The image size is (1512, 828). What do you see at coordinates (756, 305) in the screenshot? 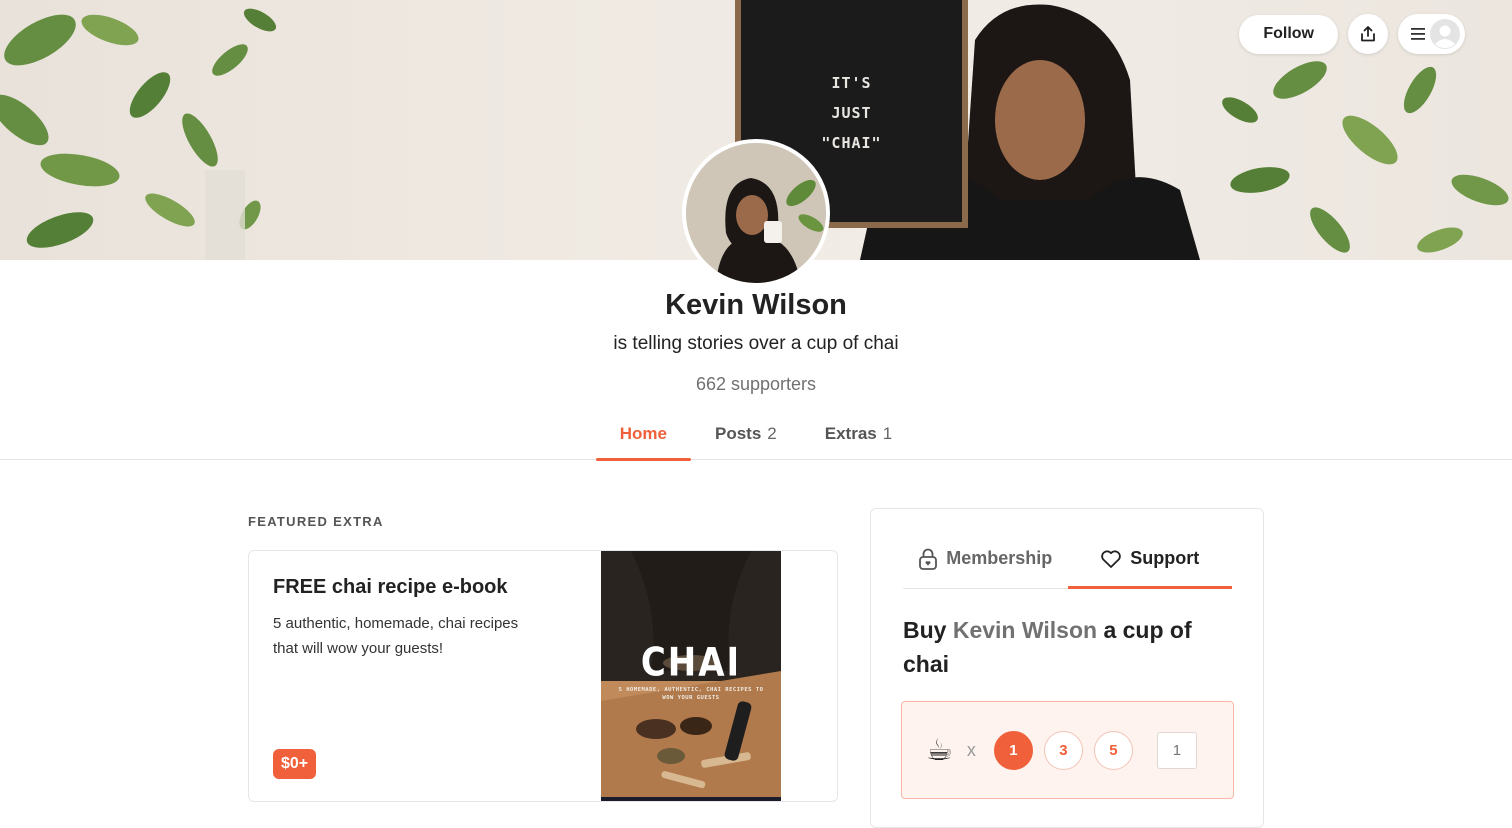
I see `creator-name: Kevin Wilson` at bounding box center [756, 305].